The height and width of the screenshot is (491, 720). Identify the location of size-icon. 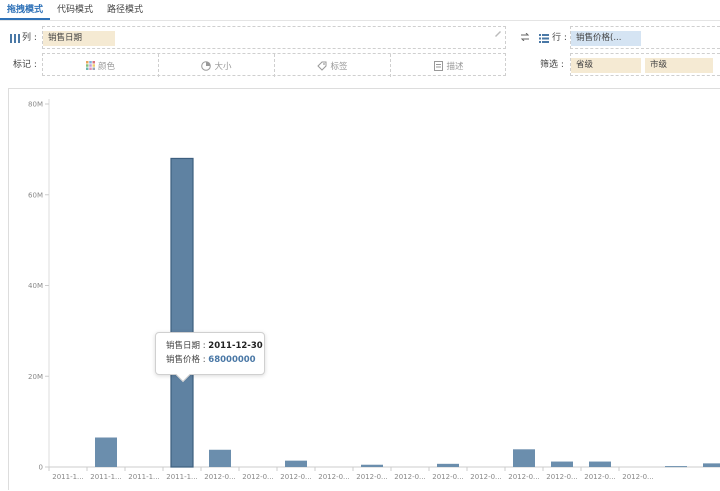
(206, 65).